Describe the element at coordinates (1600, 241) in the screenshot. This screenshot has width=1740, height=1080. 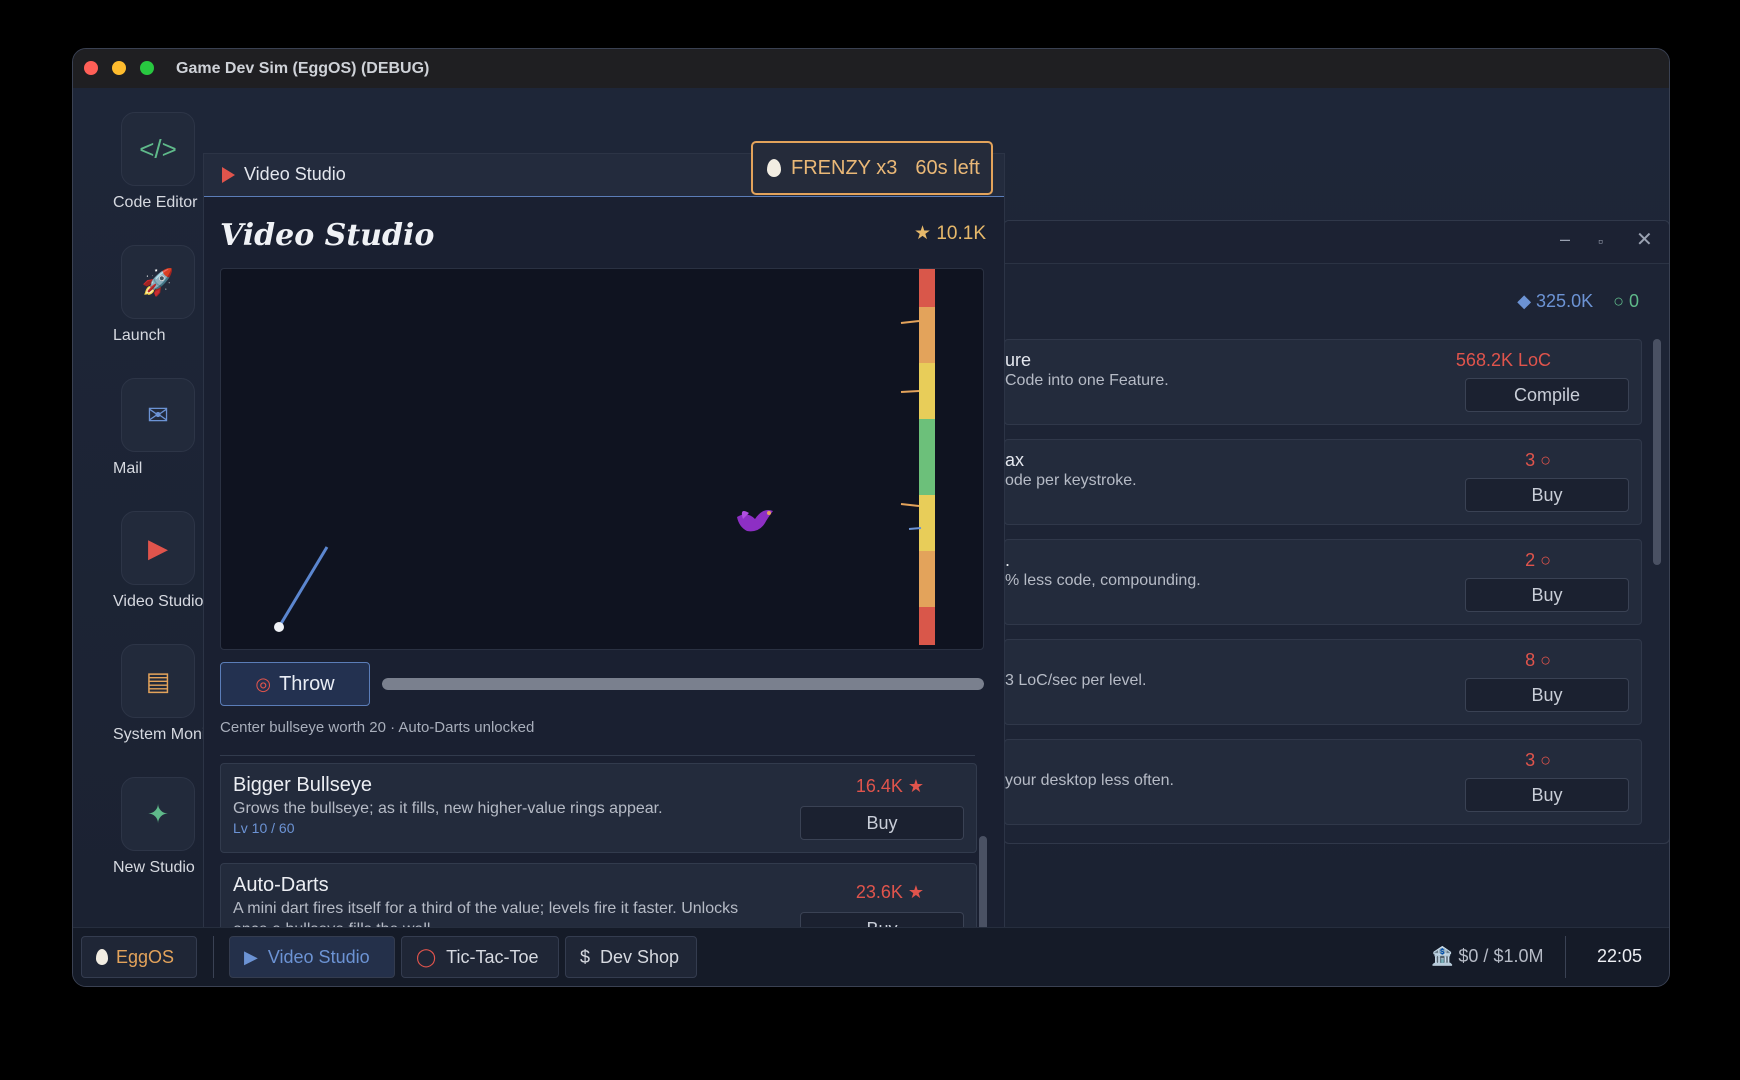
I see `maximize-icon: ▫` at that location.